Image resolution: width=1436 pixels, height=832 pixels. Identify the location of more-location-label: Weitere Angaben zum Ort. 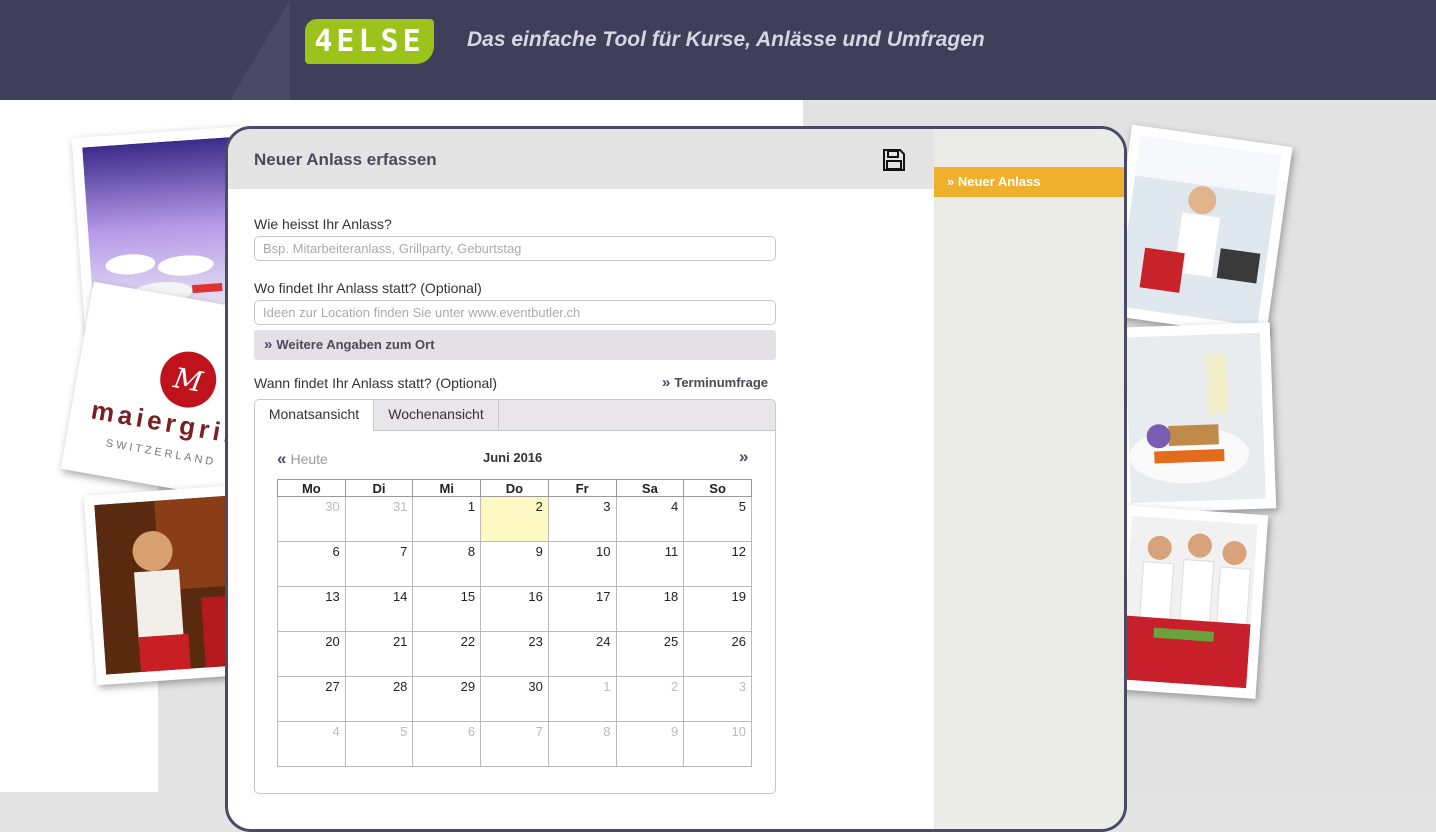
(355, 344).